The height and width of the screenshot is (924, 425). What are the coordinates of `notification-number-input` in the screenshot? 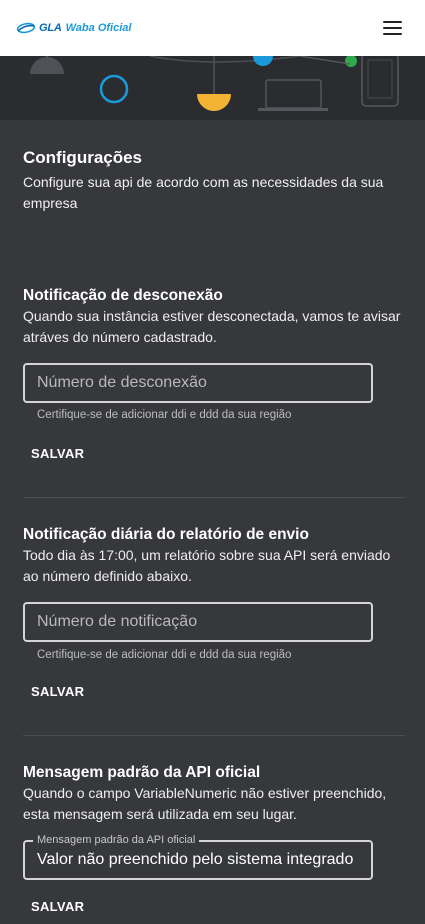 It's located at (198, 622).